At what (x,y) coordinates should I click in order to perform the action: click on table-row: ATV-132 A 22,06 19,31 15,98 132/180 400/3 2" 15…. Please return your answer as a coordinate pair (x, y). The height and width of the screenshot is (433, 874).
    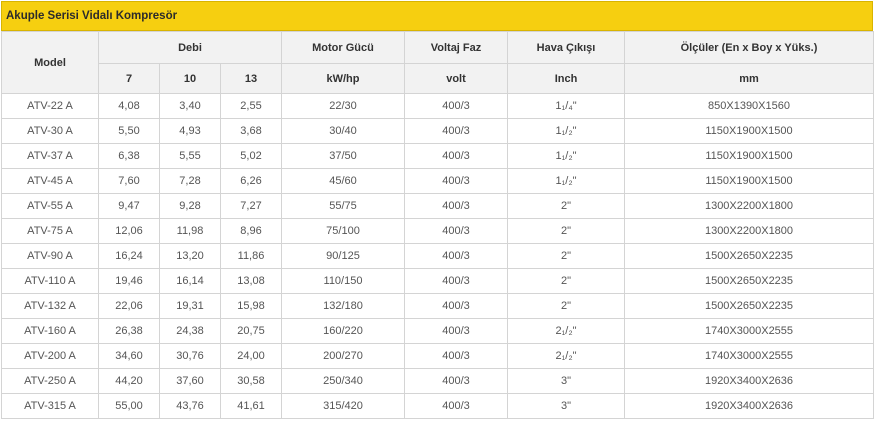
    Looking at the image, I should click on (437, 306).